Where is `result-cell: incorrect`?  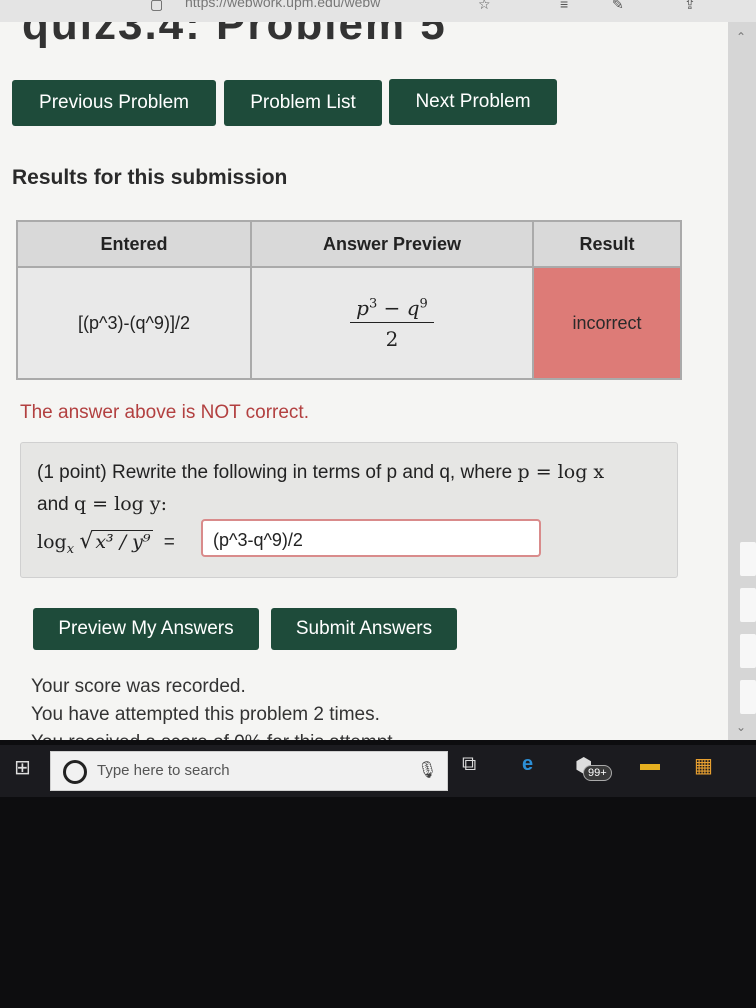 result-cell: incorrect is located at coordinates (607, 323).